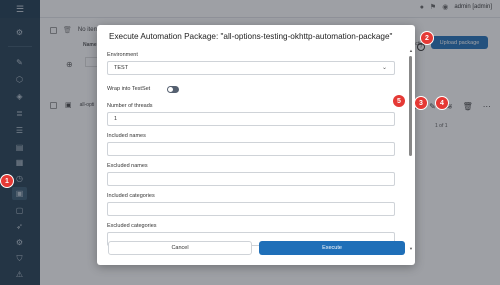  I want to click on included-names-label: Included names, so click(126, 136).